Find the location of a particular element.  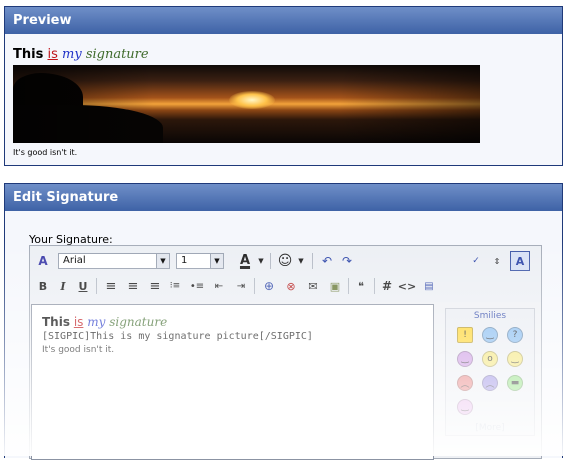

php-icon: ▤ is located at coordinates (429, 286).